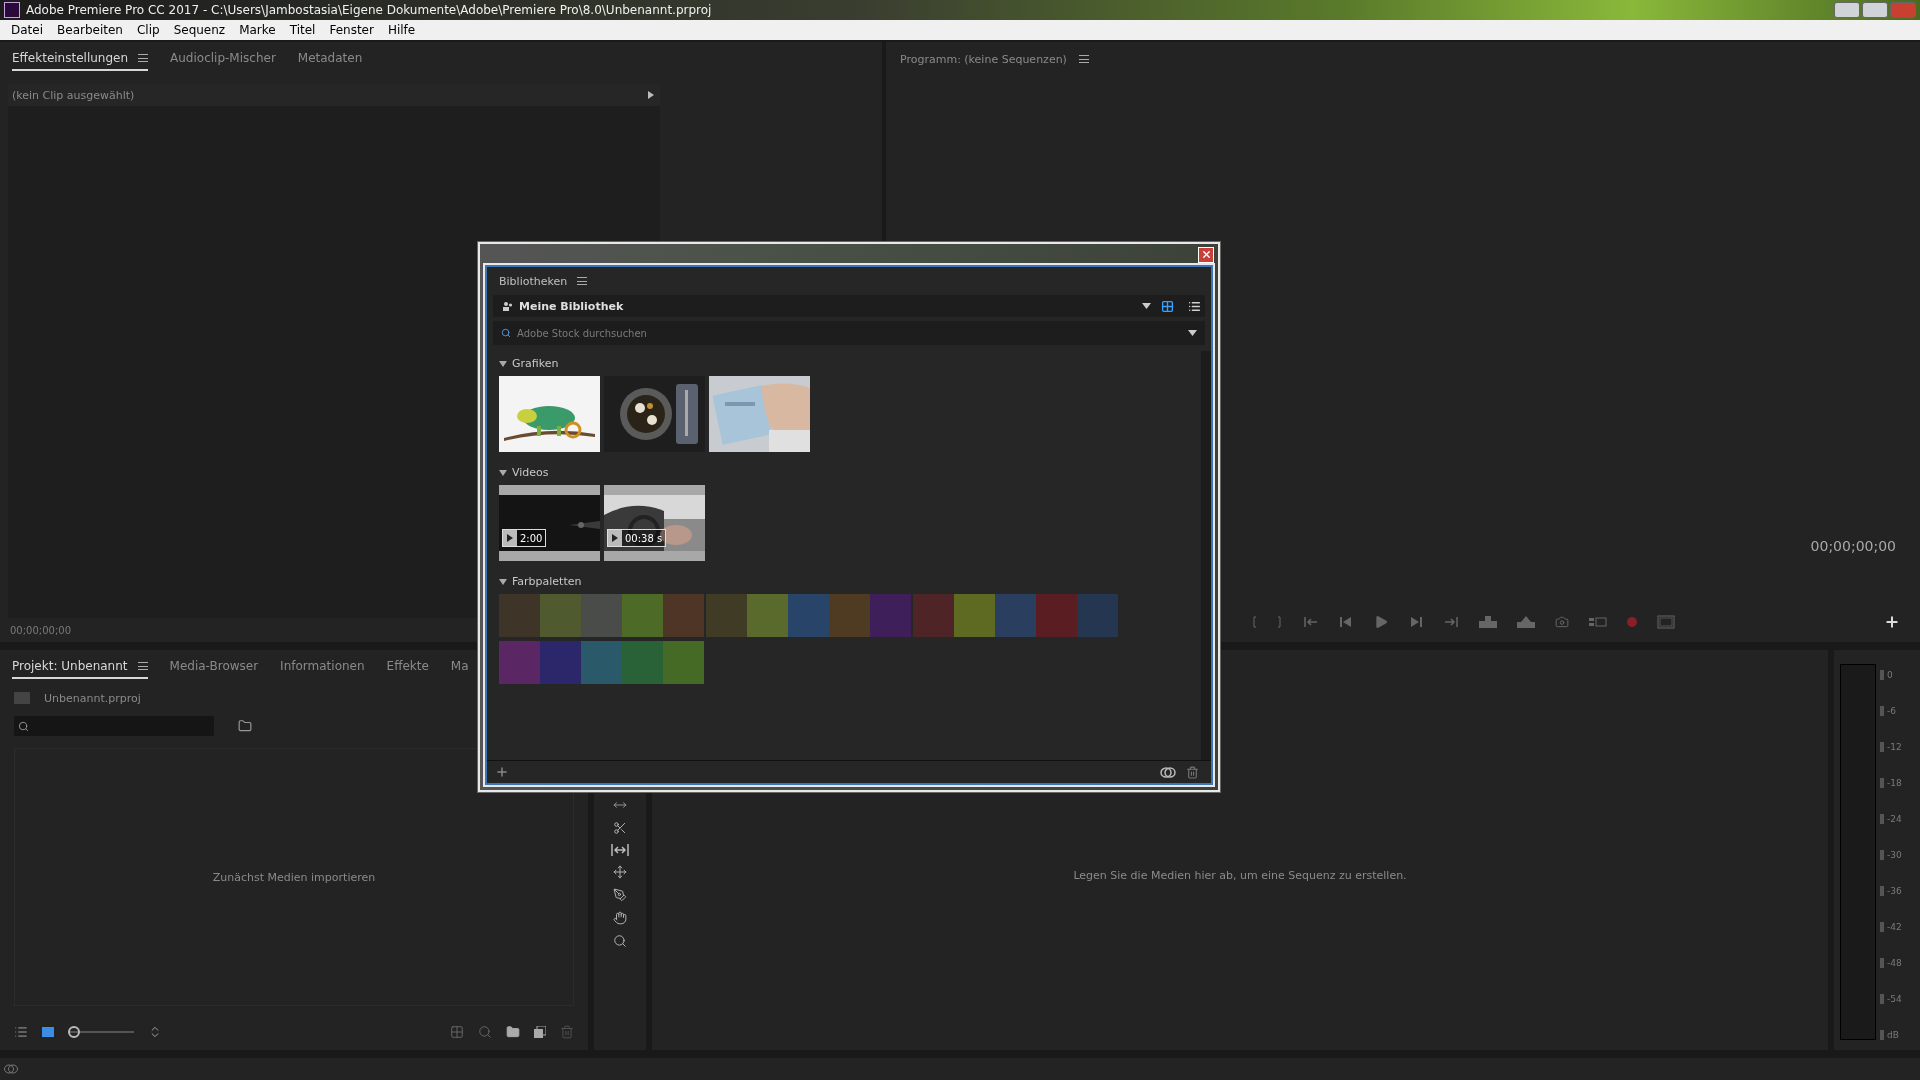  I want to click on meter-scale-label: -18, so click(1891, 783).